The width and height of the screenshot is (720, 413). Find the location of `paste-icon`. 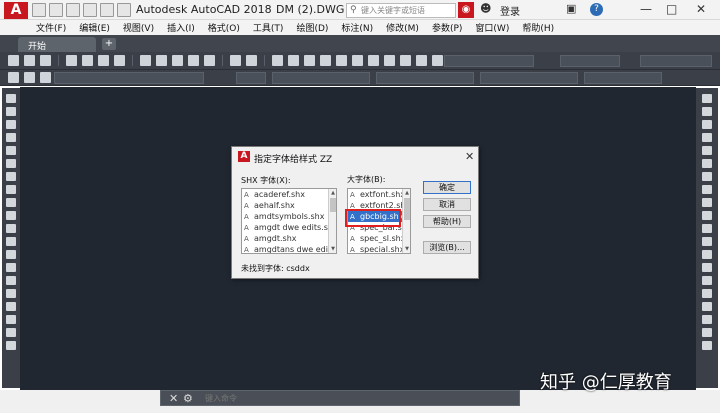

paste-icon is located at coordinates (177, 60).